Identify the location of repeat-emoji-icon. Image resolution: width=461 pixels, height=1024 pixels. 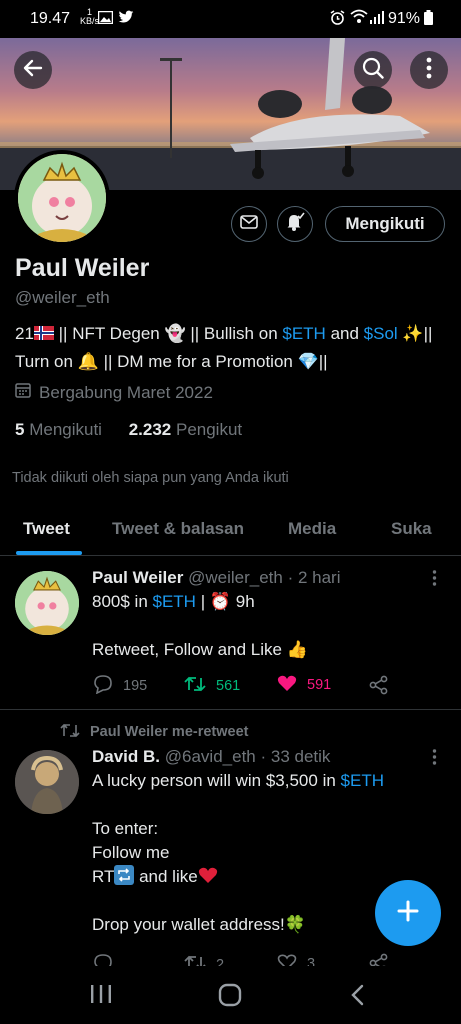
(124, 875).